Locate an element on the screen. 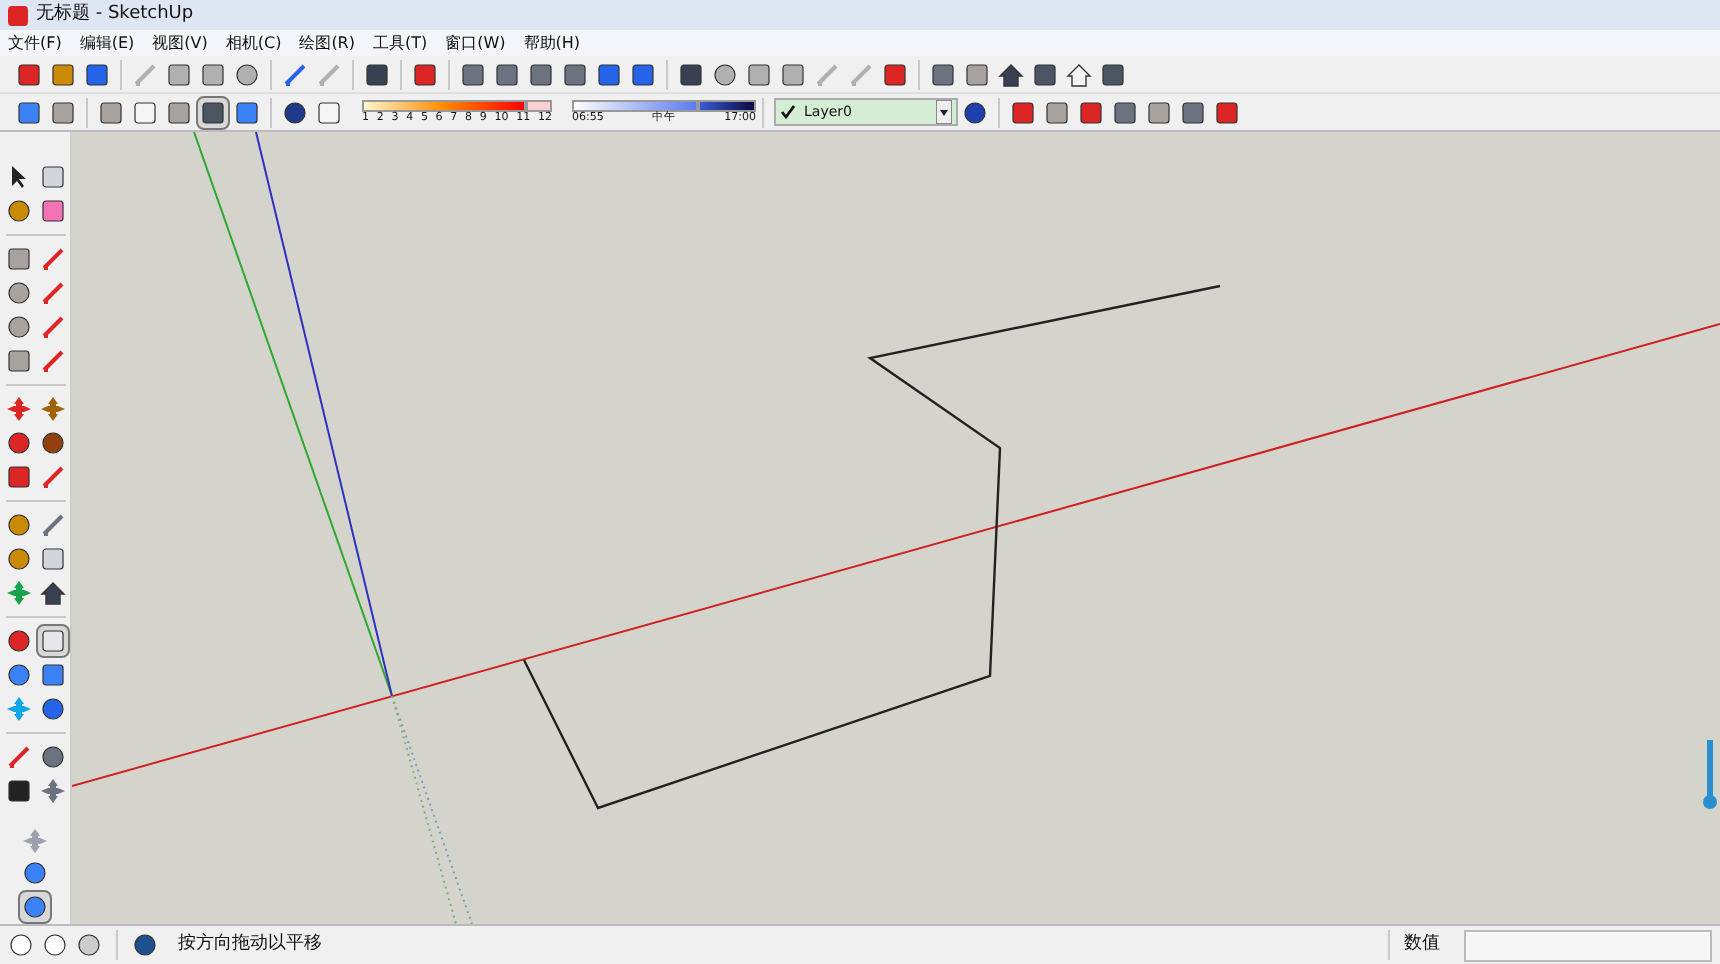 Image resolution: width=1720 pixels, height=964 pixels. status-hint: 按方向拖动以平移 is located at coordinates (251, 944).